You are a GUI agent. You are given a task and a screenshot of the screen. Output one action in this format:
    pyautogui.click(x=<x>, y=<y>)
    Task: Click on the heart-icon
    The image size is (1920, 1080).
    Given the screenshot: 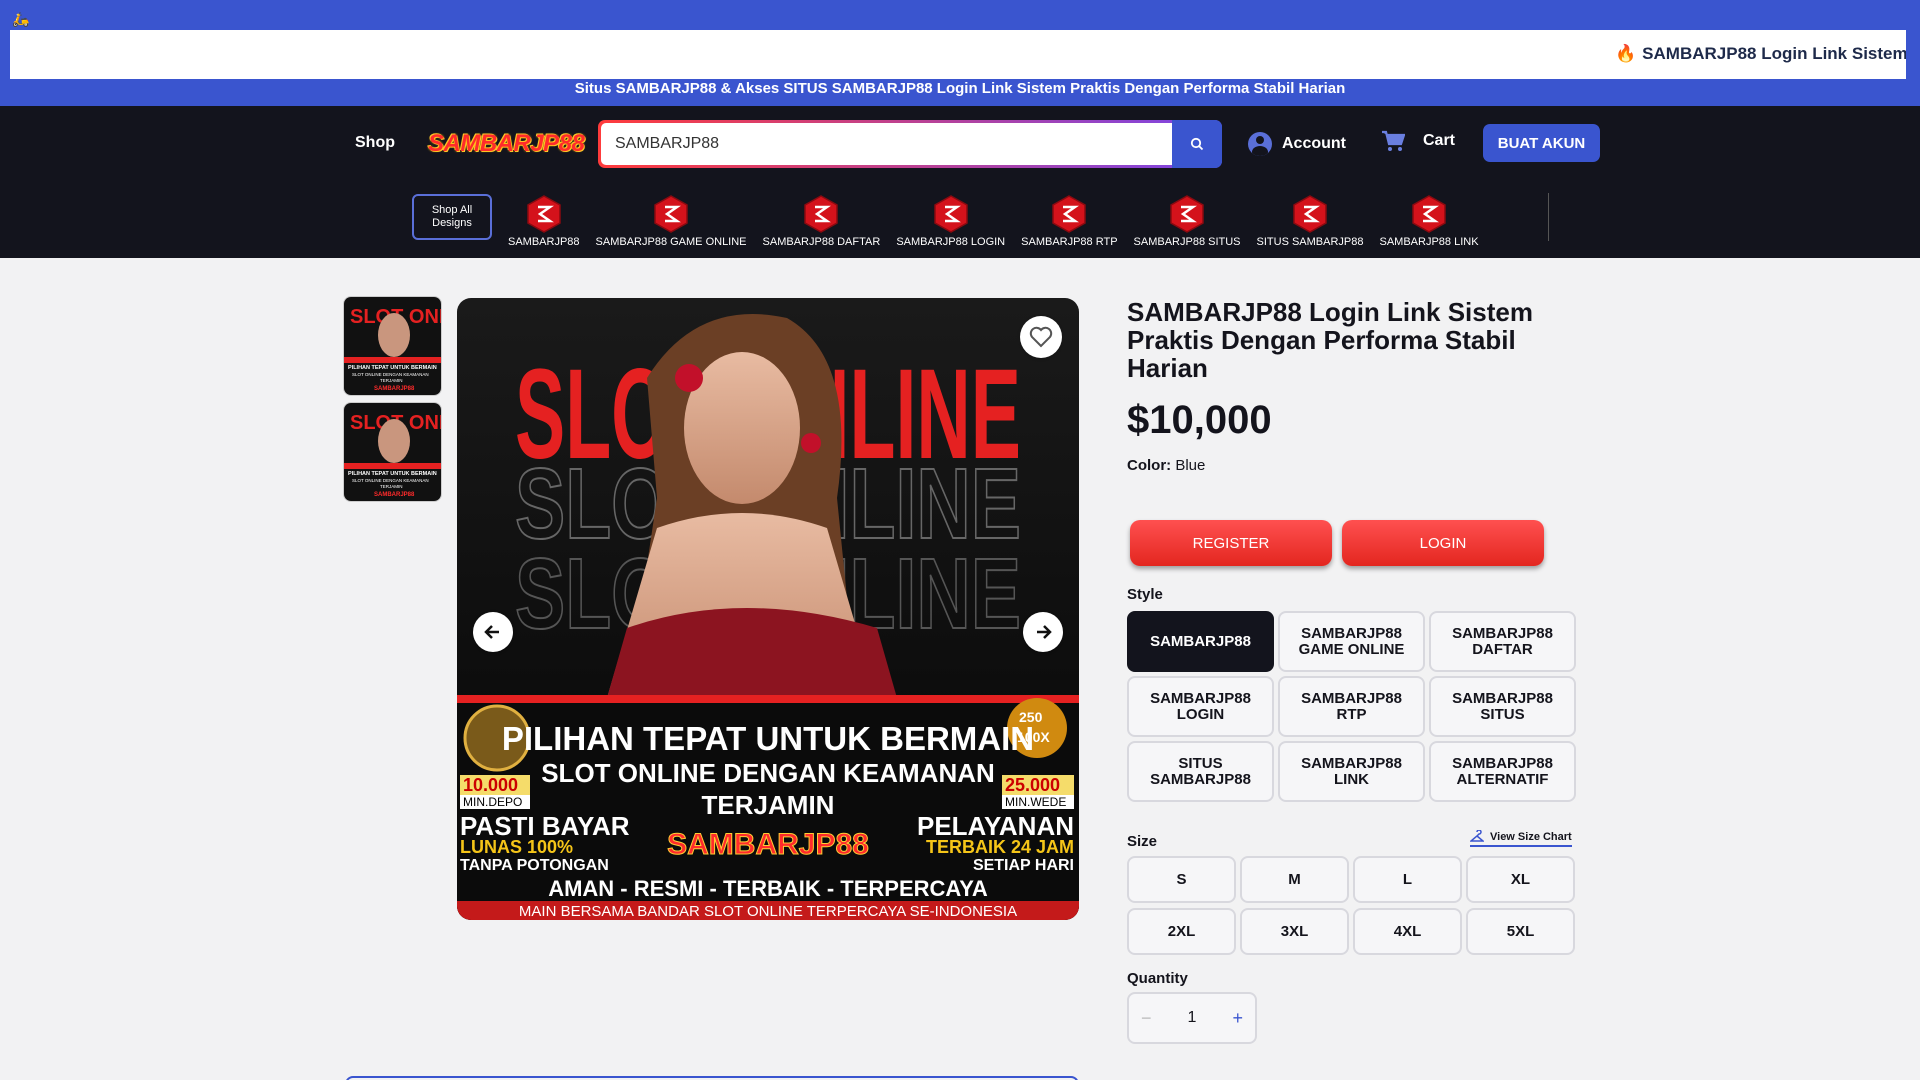 What is the action you would take?
    pyautogui.click(x=1041, y=337)
    